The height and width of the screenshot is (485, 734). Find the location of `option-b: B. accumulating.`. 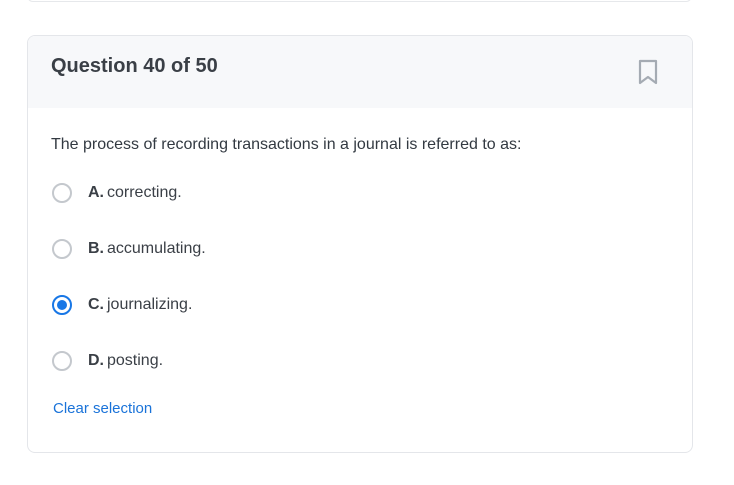

option-b: B. accumulating. is located at coordinates (129, 249).